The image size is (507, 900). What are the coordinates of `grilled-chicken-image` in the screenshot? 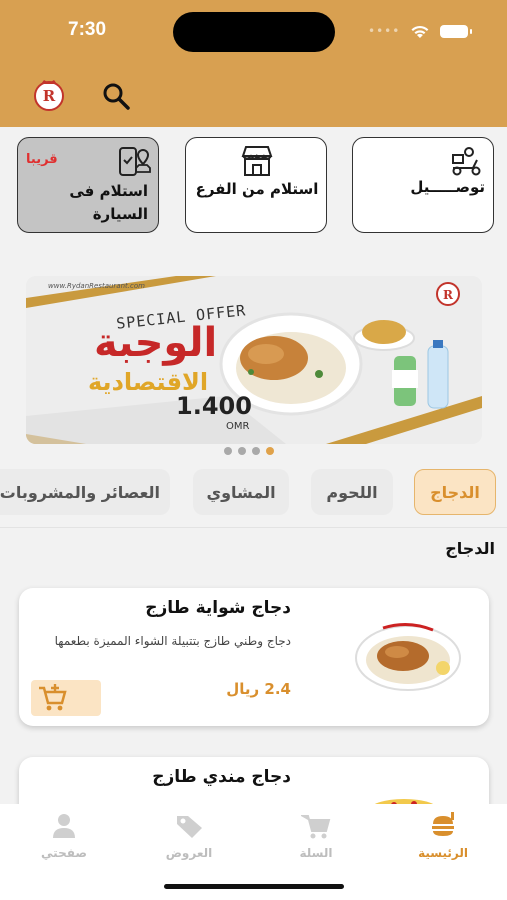 It's located at (408, 657).